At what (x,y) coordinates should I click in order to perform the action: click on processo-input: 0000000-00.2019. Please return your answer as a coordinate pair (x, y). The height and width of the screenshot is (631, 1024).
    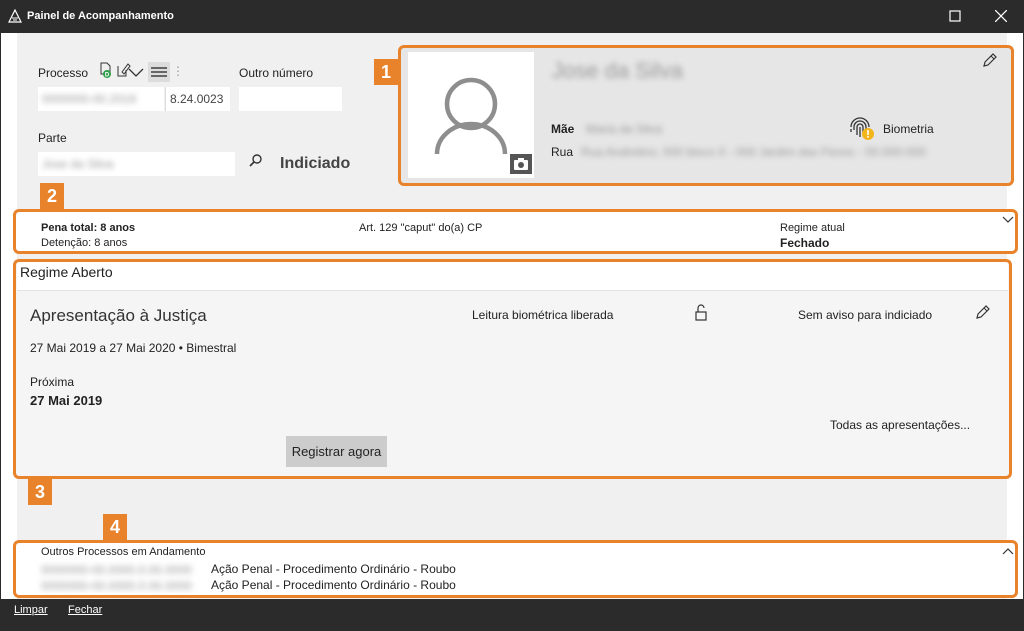
    Looking at the image, I should click on (101, 99).